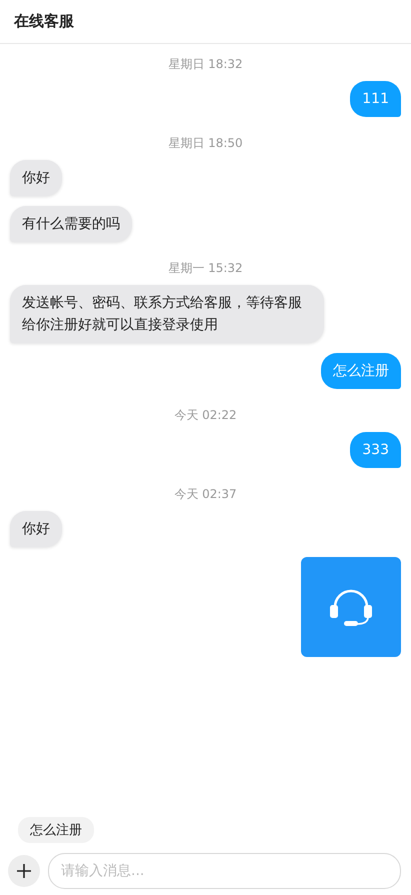 This screenshot has width=411, height=895. Describe the element at coordinates (361, 371) in the screenshot. I see `sent-message: 怎么注册` at that location.